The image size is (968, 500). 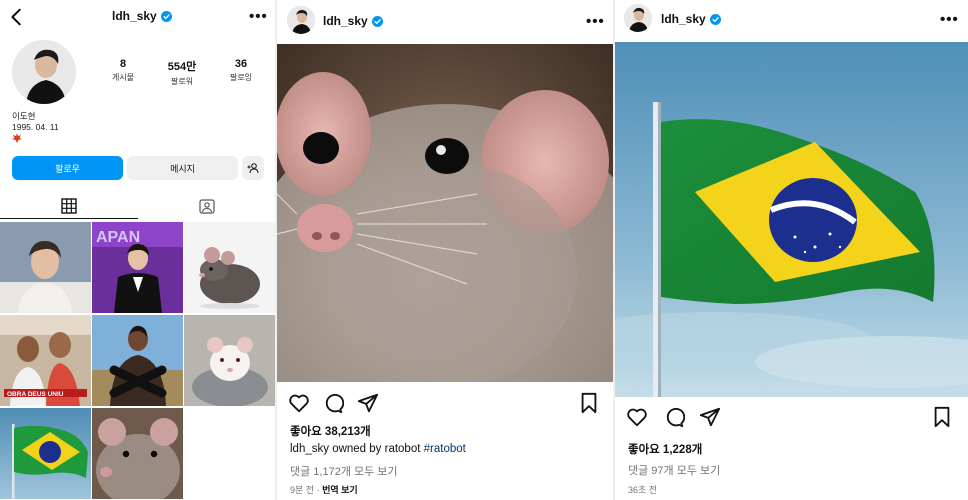 I want to click on back-arrow-icon, so click(x=17, y=17).